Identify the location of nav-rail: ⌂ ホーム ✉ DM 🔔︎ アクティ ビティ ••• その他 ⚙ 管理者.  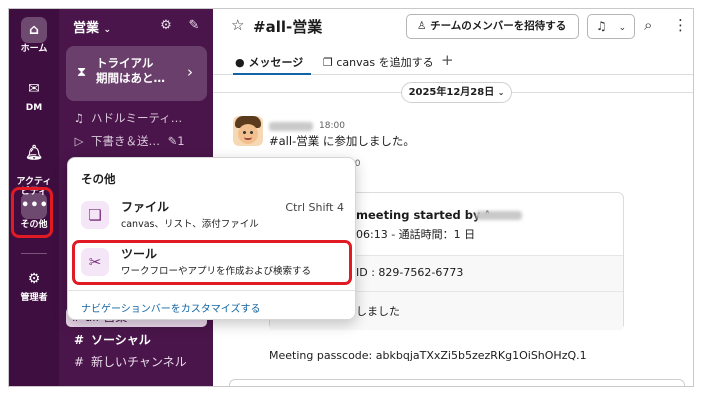
(34, 197).